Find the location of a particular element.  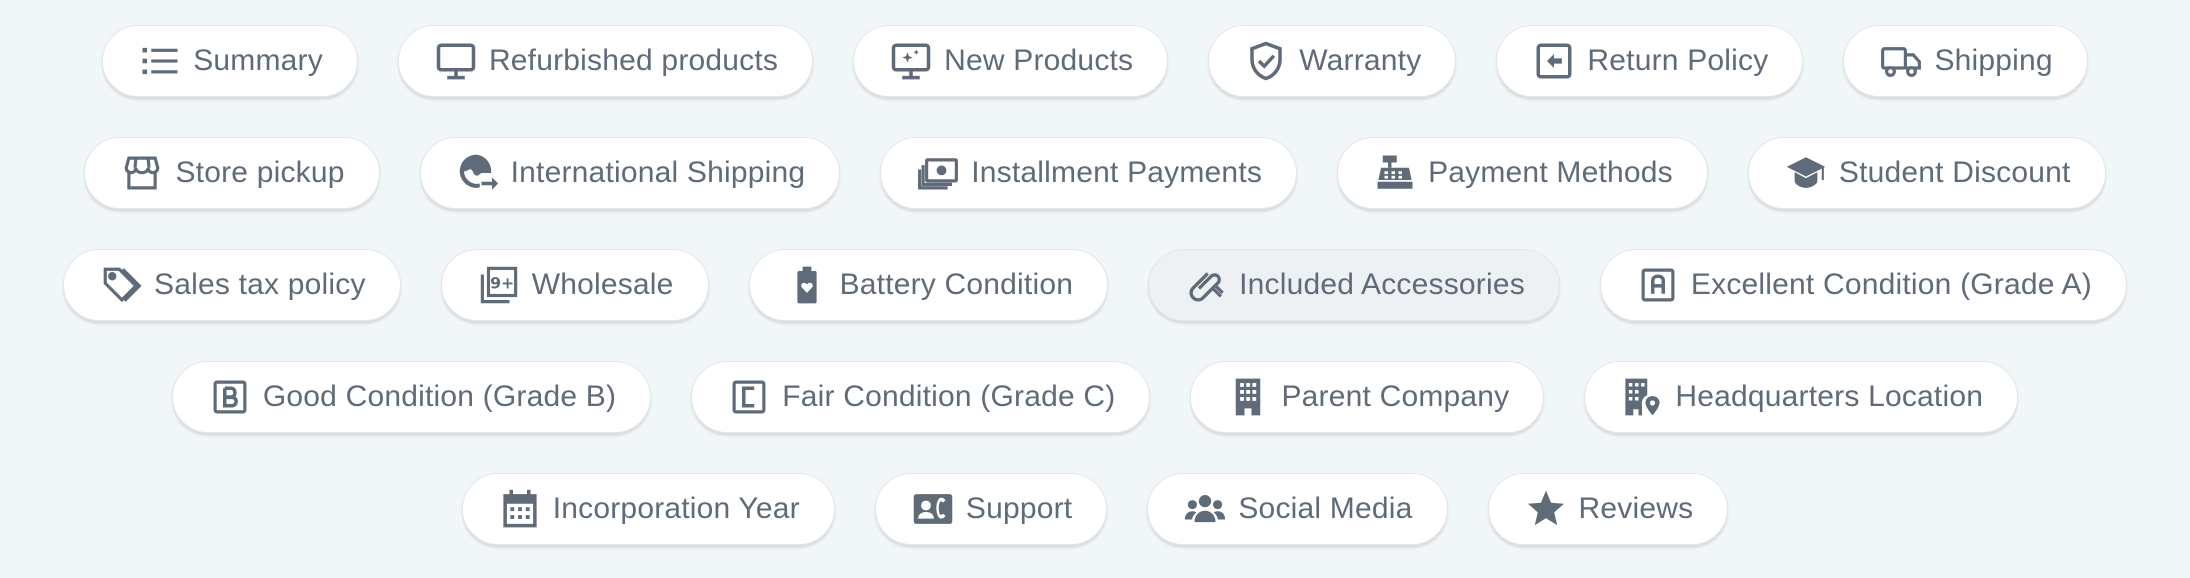

chip-label: Student Discount is located at coordinates (1954, 172).